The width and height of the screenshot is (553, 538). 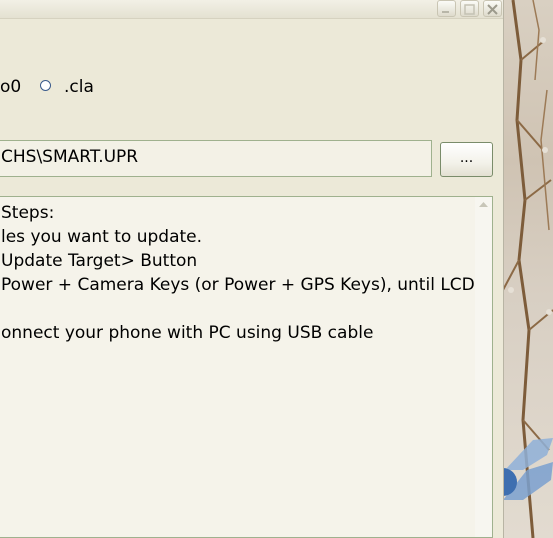 What do you see at coordinates (79, 87) in the screenshot?
I see `radio-option-label: .cla` at bounding box center [79, 87].